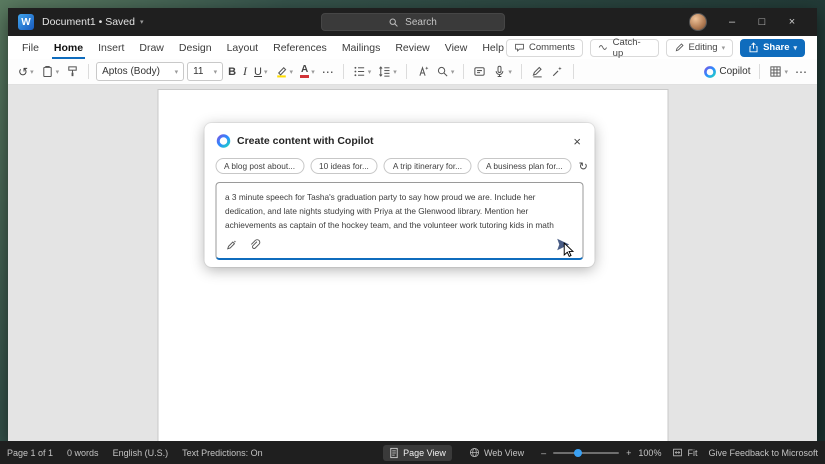  Describe the element at coordinates (543, 453) in the screenshot. I see `zoom-out-button: –` at that location.